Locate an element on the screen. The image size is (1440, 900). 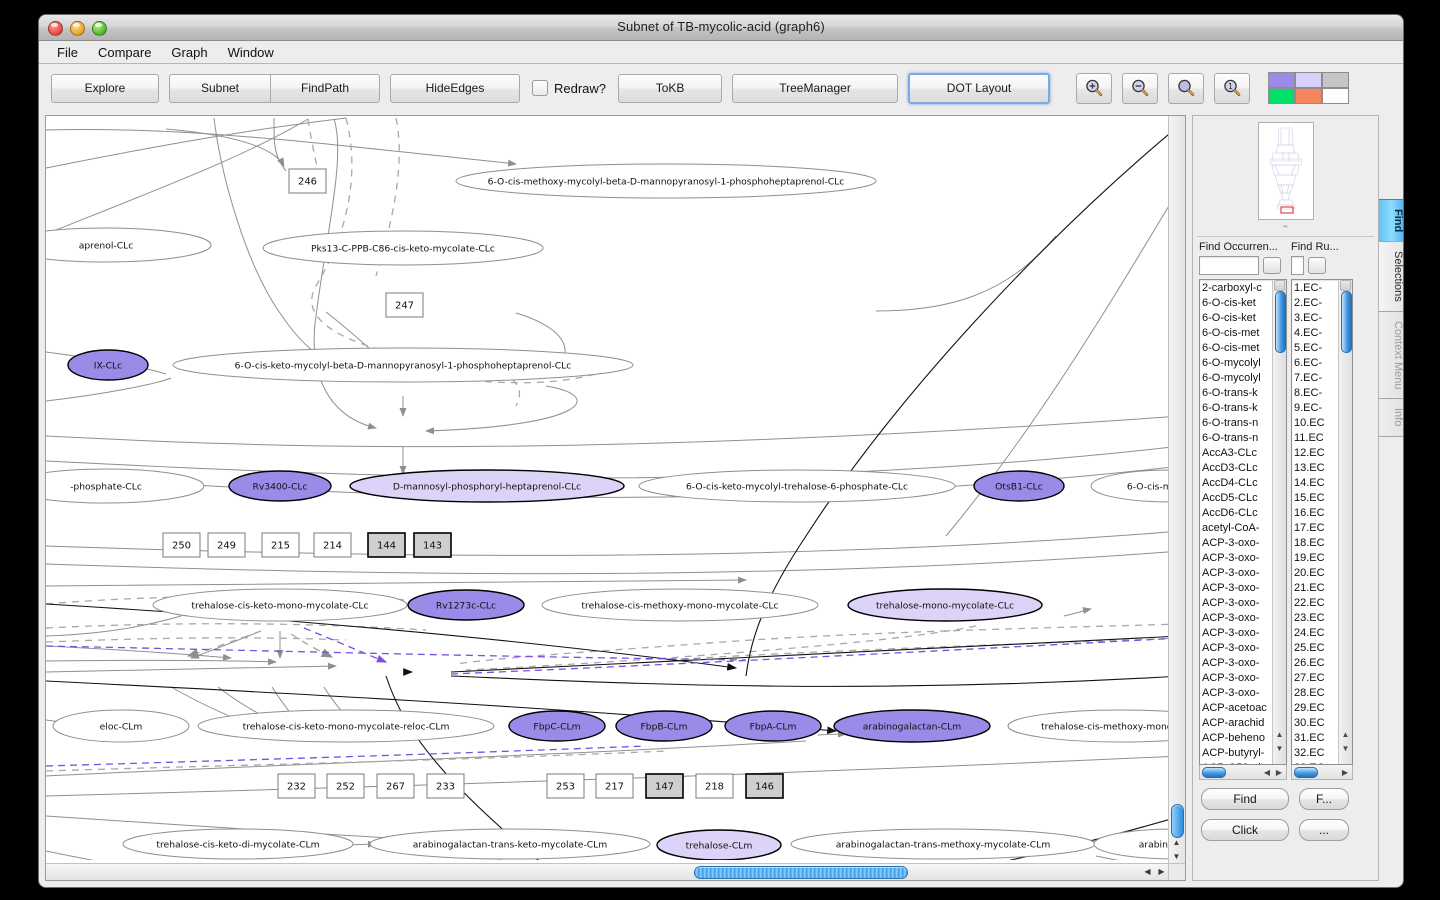
occurrences-list-hscrollbar: ◀ ▶ is located at coordinates (1243, 772).